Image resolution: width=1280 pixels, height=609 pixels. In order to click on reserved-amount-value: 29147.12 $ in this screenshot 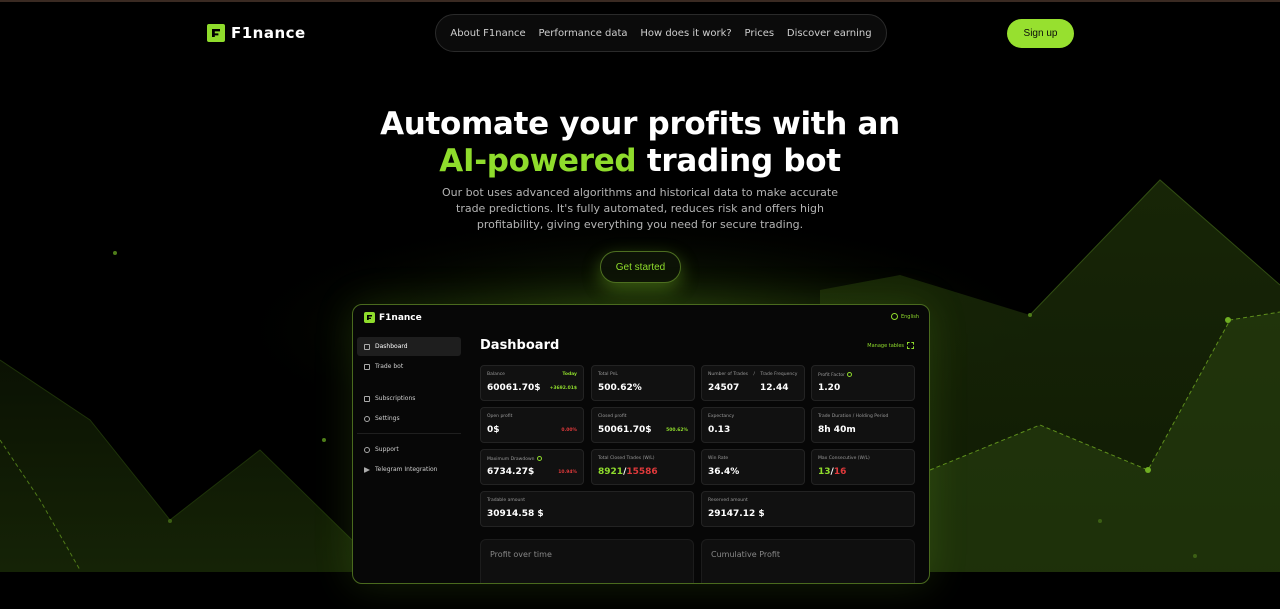, I will do `click(736, 514)`.